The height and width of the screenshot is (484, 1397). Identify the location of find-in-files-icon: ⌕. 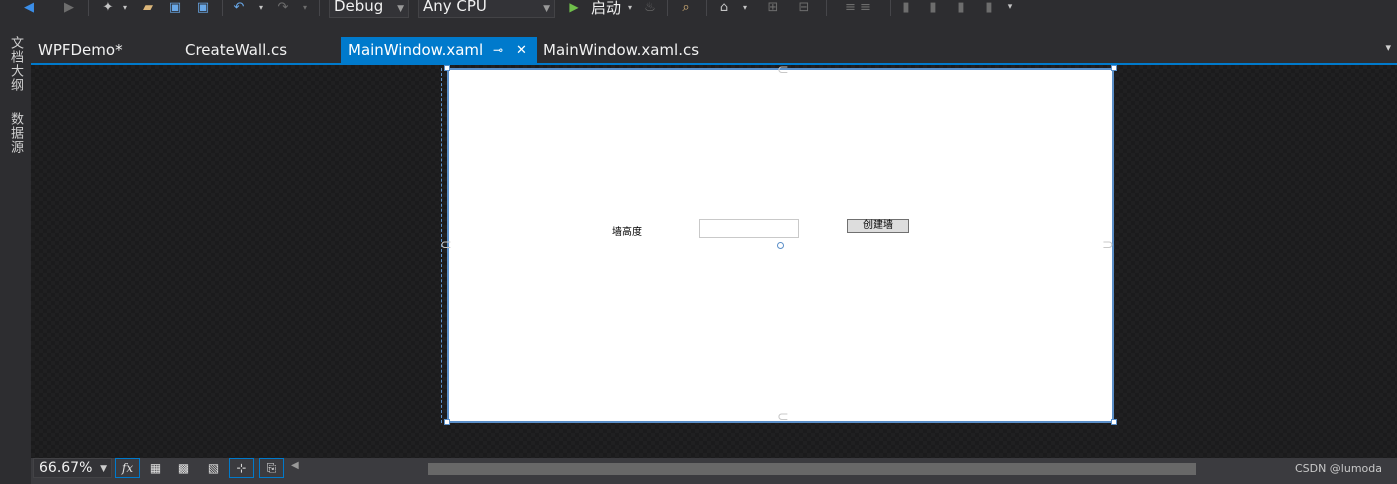
(686, 7).